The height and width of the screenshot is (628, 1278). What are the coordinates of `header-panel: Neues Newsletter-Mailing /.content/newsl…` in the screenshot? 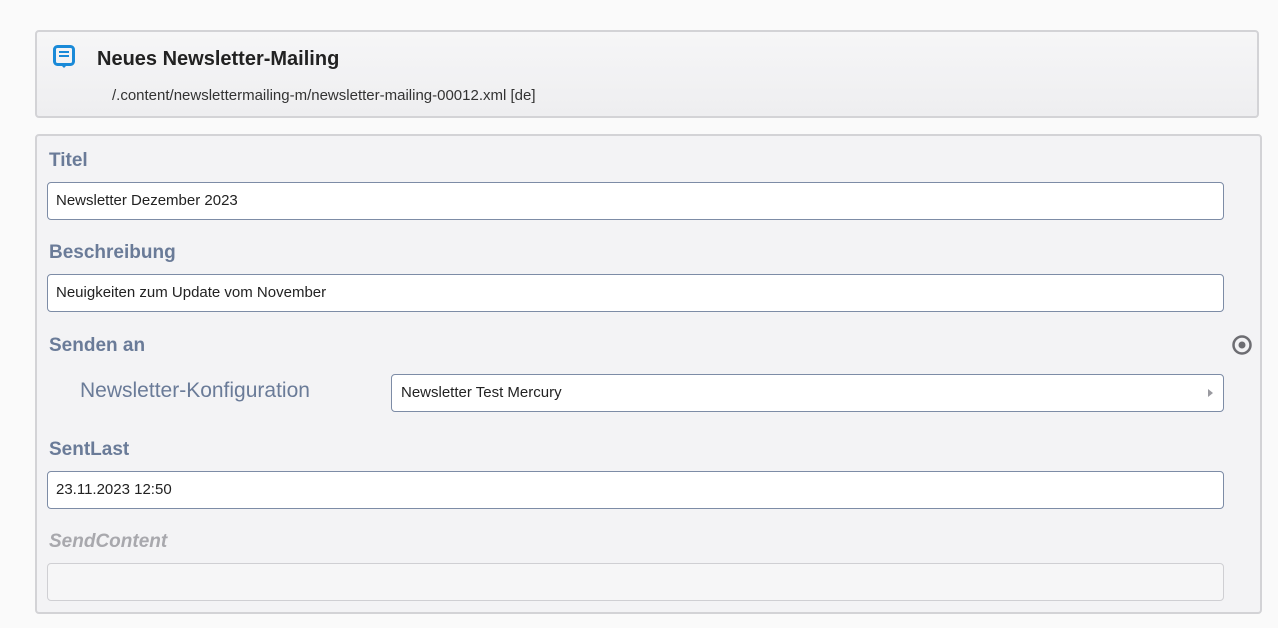 It's located at (647, 74).